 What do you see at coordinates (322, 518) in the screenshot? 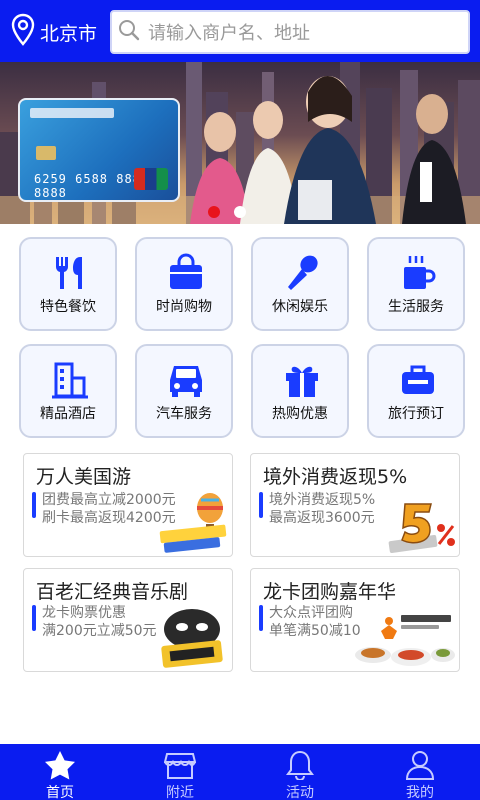
I see `promo-line: 最高返现3600元` at bounding box center [322, 518].